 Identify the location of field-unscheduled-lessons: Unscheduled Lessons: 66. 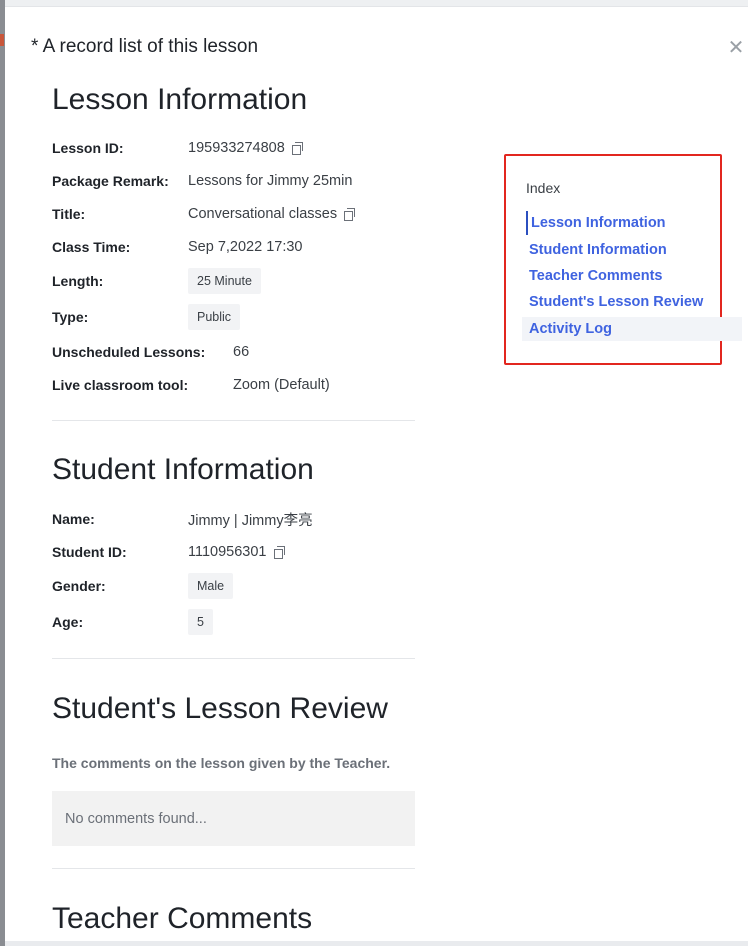
(150, 352).